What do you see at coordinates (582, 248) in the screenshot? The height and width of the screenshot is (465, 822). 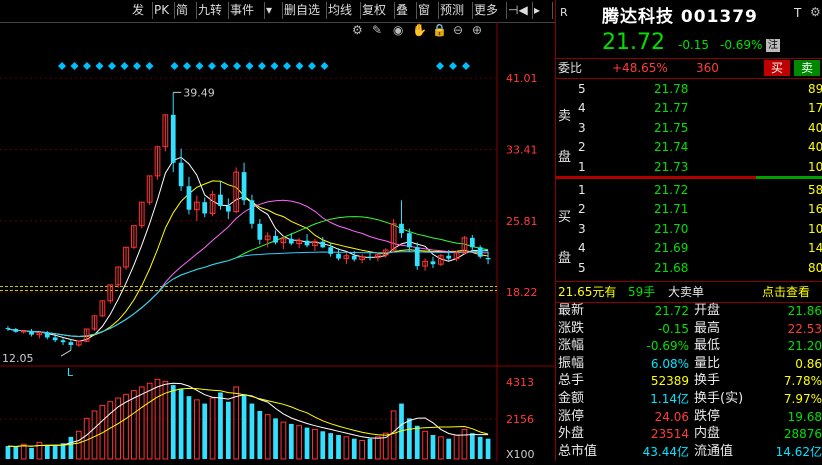 I see `level-number: 4` at bounding box center [582, 248].